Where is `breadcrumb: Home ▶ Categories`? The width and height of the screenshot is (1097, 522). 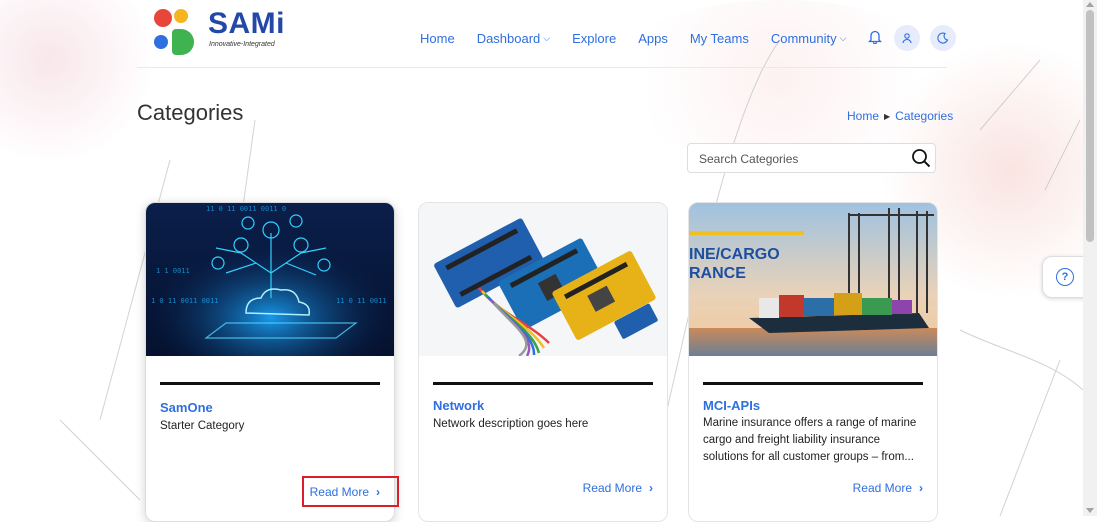
breadcrumb: Home ▶ Categories is located at coordinates (900, 116).